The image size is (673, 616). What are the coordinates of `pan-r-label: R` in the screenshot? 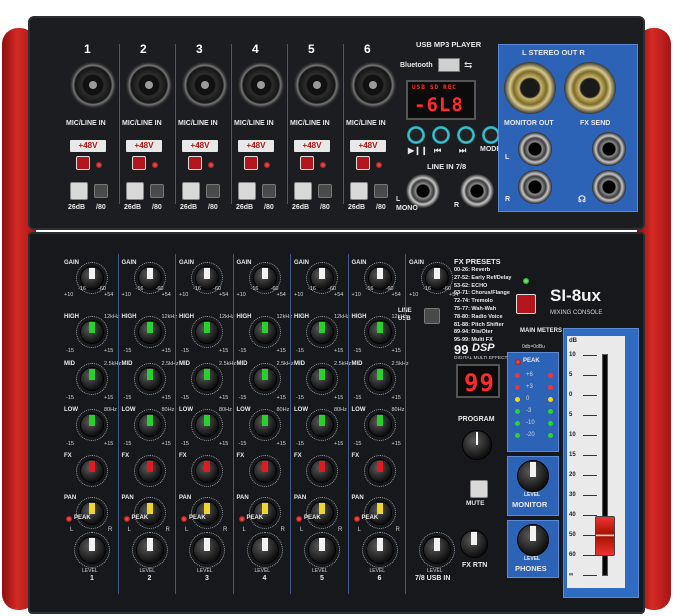 It's located at (282, 530).